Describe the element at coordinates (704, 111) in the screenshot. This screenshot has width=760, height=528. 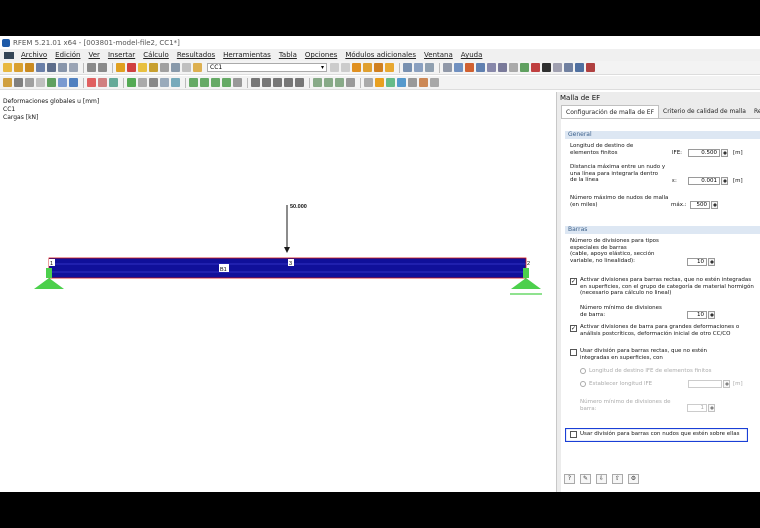
I see `tab-mesh-quality: Criterio de calidad de malla` at that location.